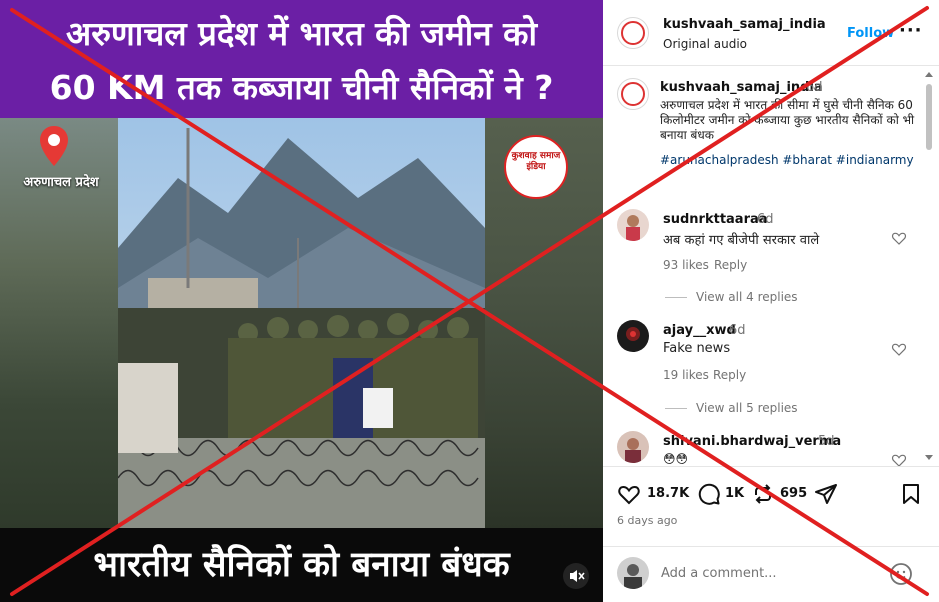  I want to click on comment-text: Fake news, so click(697, 348).